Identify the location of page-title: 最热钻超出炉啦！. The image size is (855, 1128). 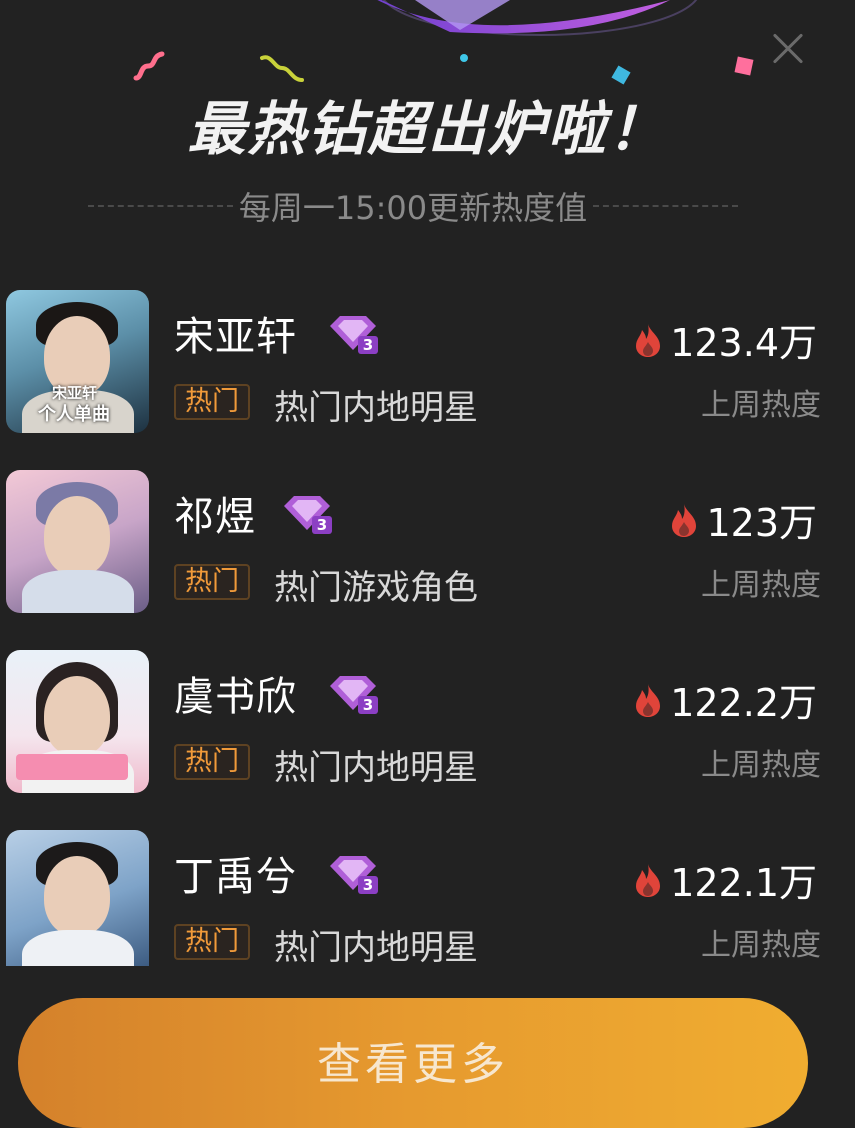
(427, 129).